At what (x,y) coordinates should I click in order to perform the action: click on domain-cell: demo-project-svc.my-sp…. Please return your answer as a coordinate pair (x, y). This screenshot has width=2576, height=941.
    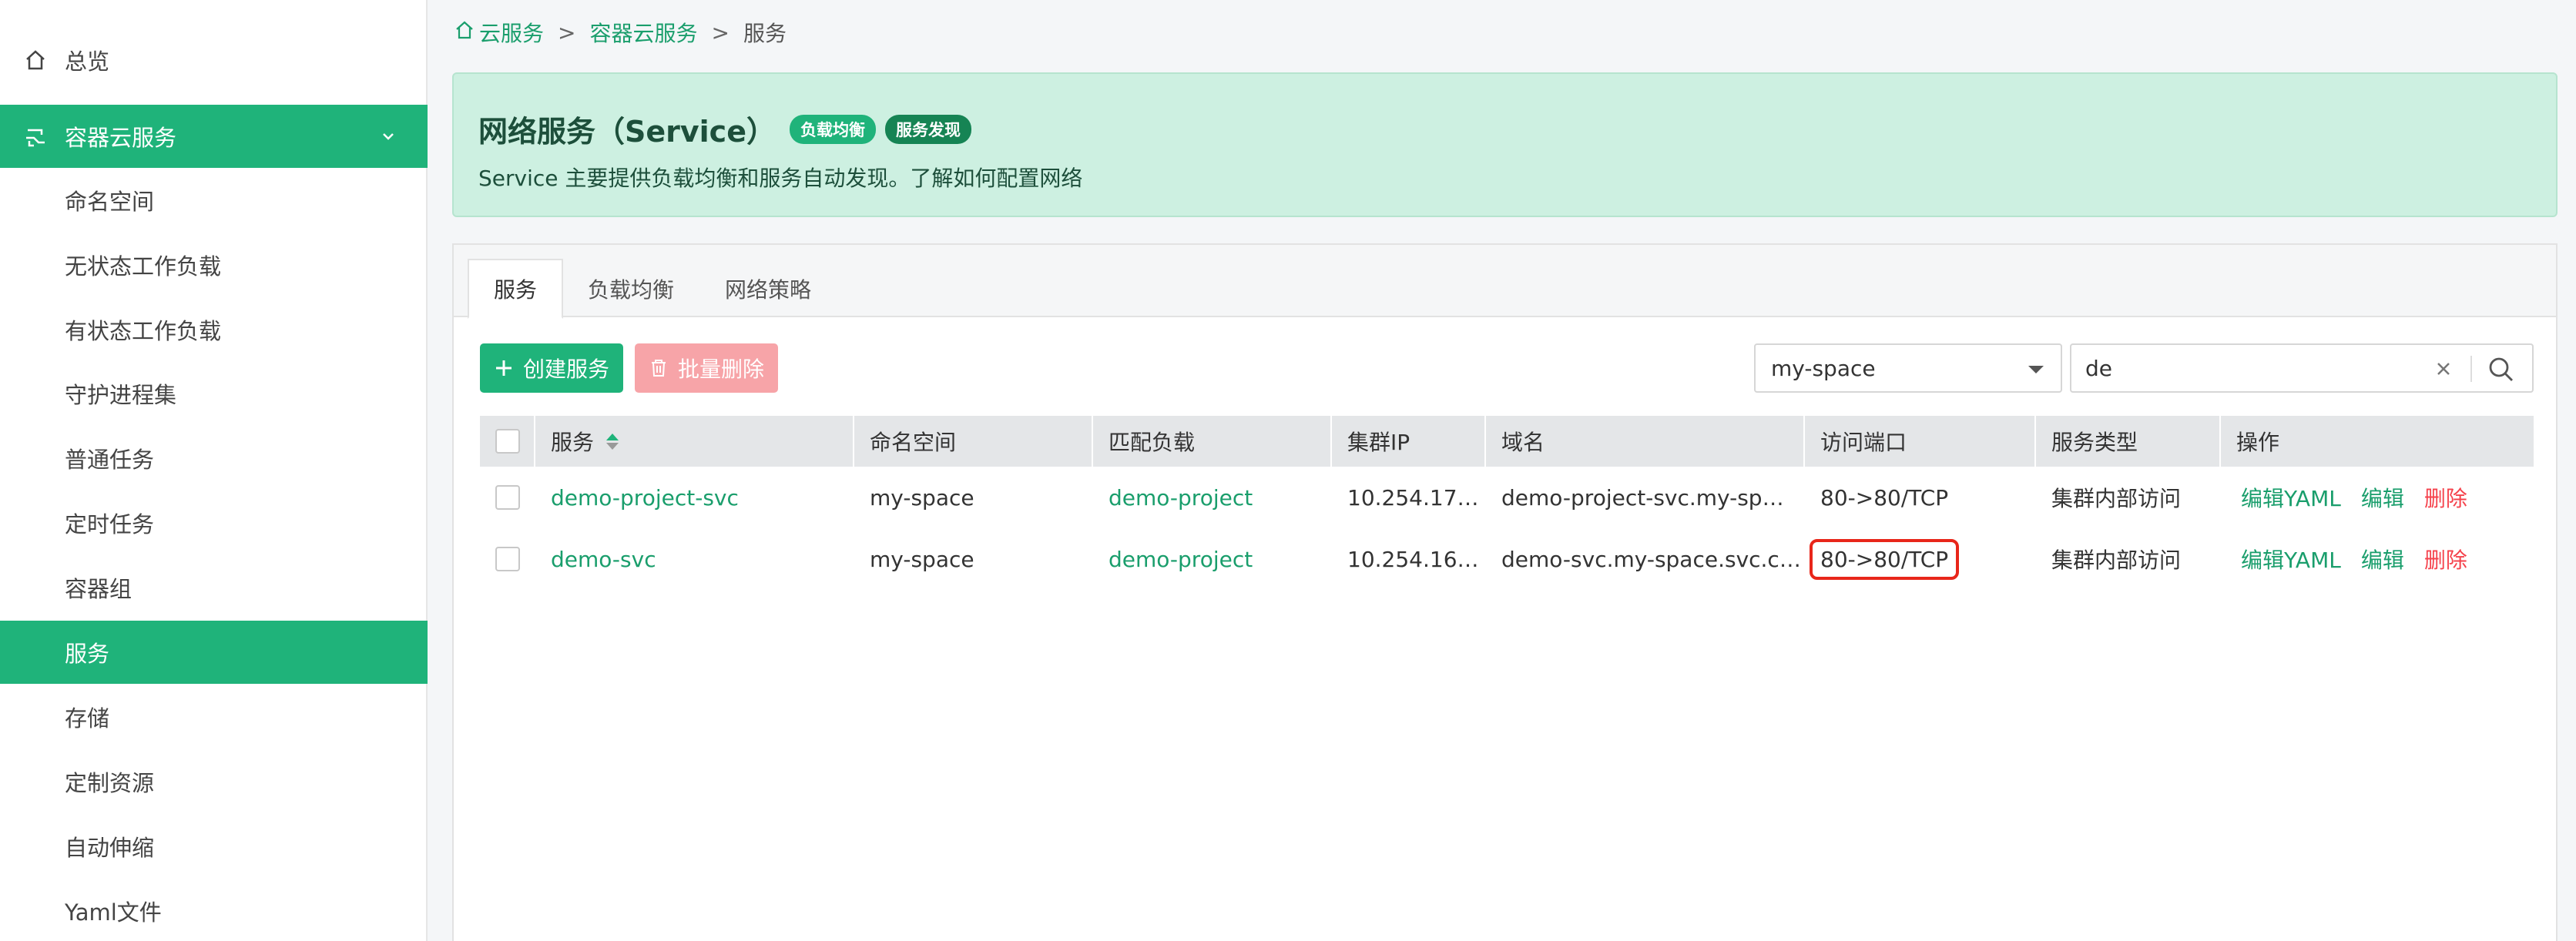
    Looking at the image, I should click on (1642, 498).